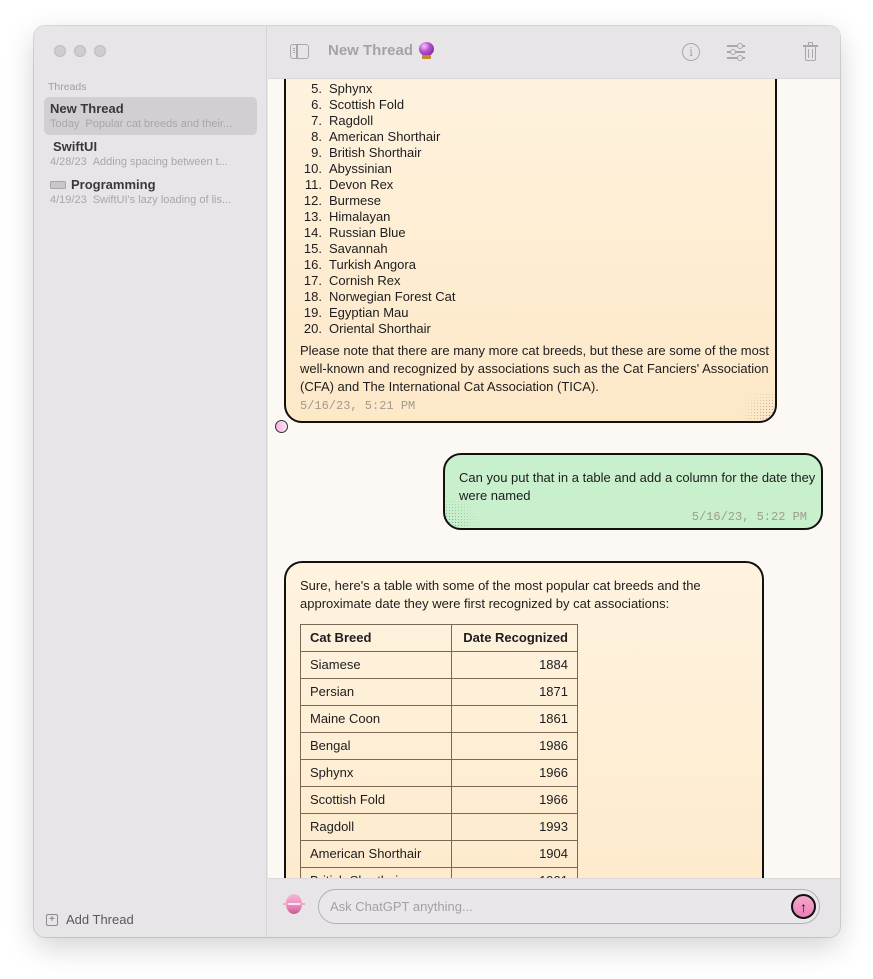 The width and height of the screenshot is (873, 979). Describe the element at coordinates (514, 854) in the screenshot. I see `cell-date: 1904` at that location.